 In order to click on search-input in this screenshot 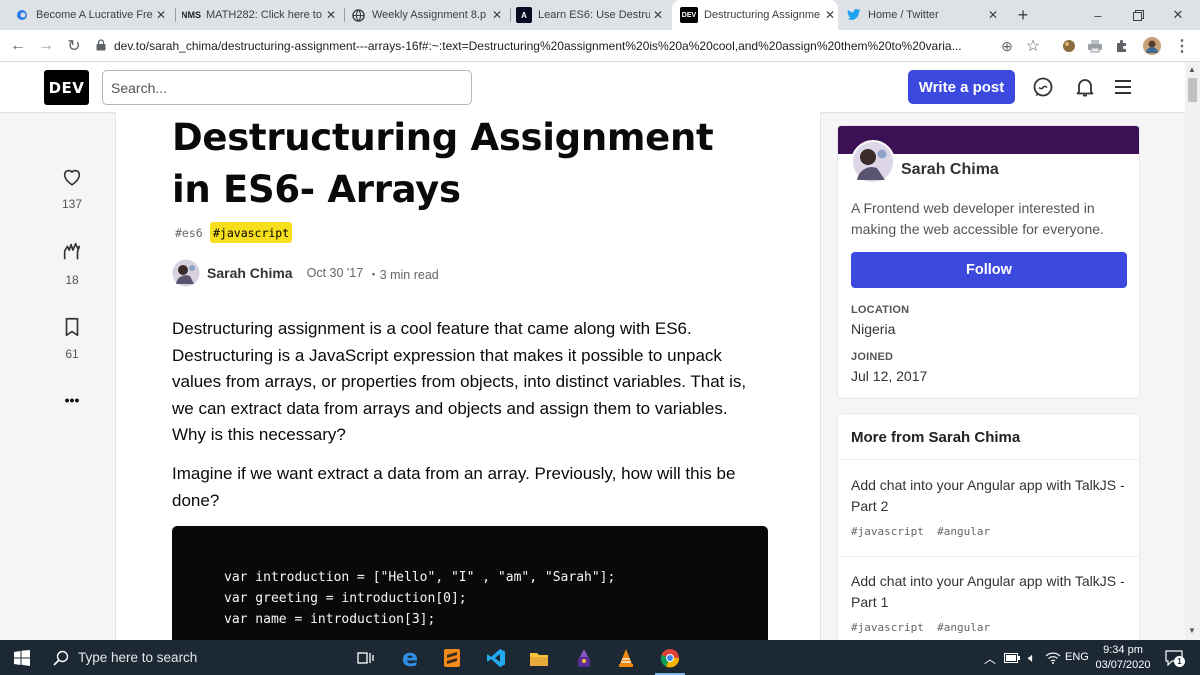, I will do `click(287, 87)`.